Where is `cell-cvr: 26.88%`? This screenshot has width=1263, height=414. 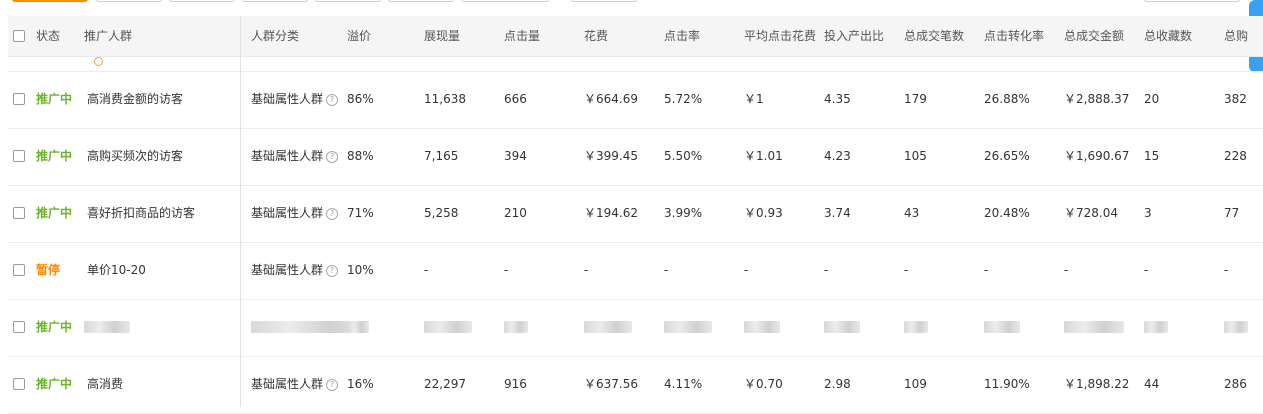
cell-cvr: 26.88% is located at coordinates (1007, 99).